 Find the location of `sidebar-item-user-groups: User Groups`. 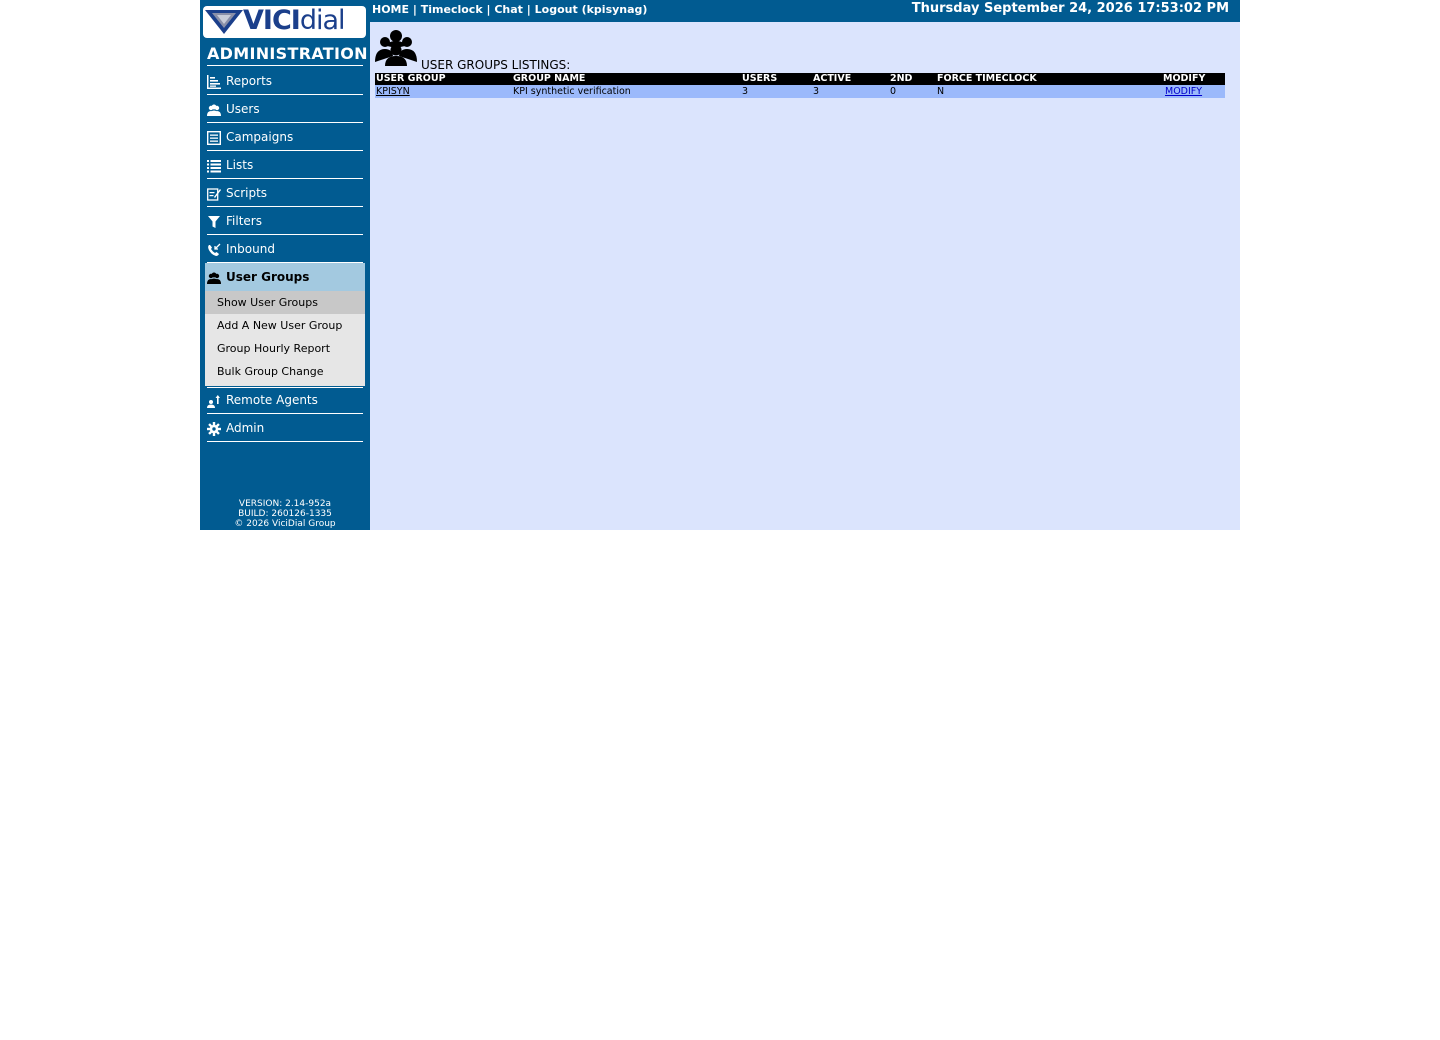

sidebar-item-user-groups: User Groups is located at coordinates (285, 277).